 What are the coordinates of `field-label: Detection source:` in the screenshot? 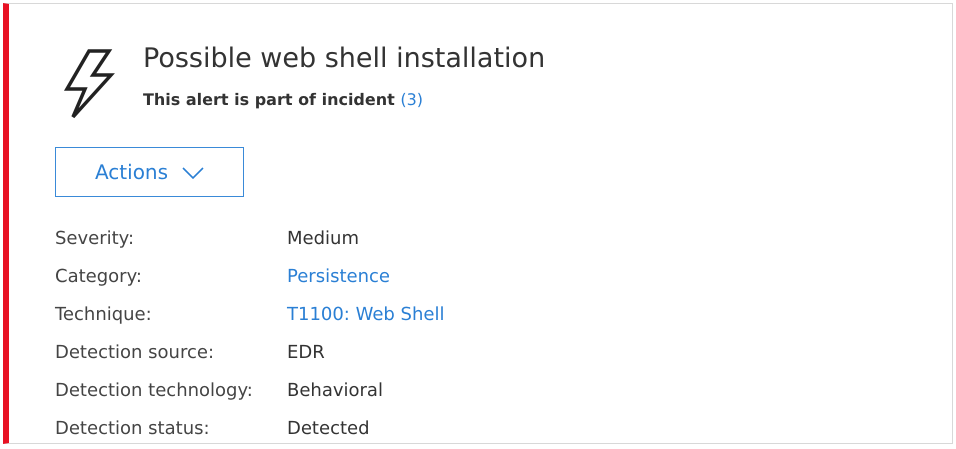 It's located at (135, 353).